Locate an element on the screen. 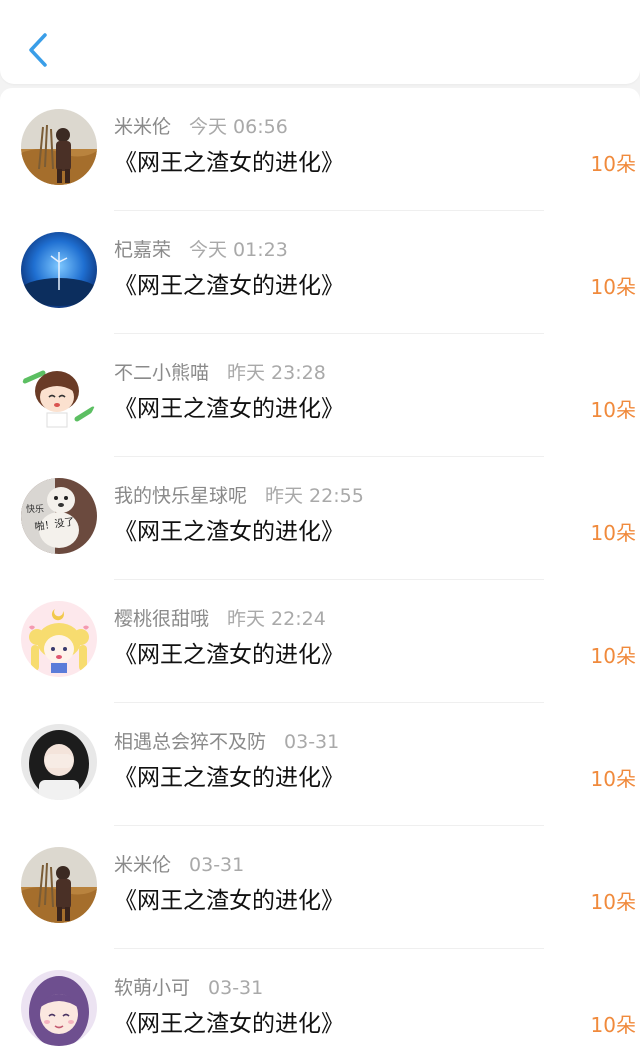 This screenshot has height=1053, width=640. back-button is located at coordinates (38, 50).